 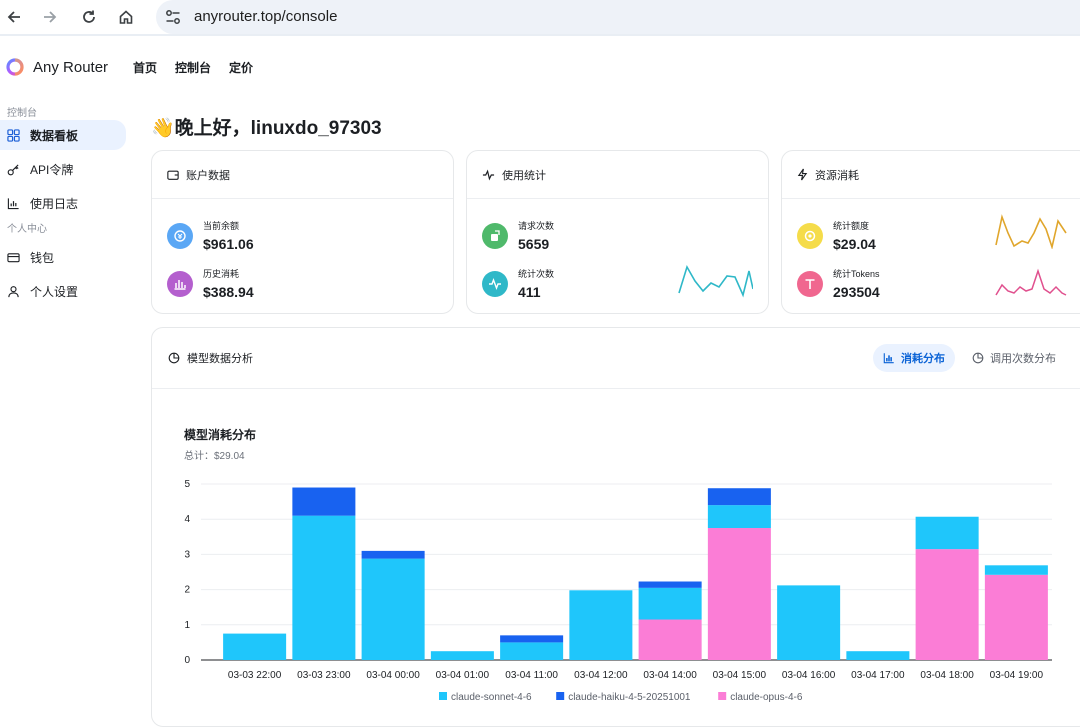 What do you see at coordinates (22, 113) in the screenshot?
I see `sidebar-section-console: 控制台` at bounding box center [22, 113].